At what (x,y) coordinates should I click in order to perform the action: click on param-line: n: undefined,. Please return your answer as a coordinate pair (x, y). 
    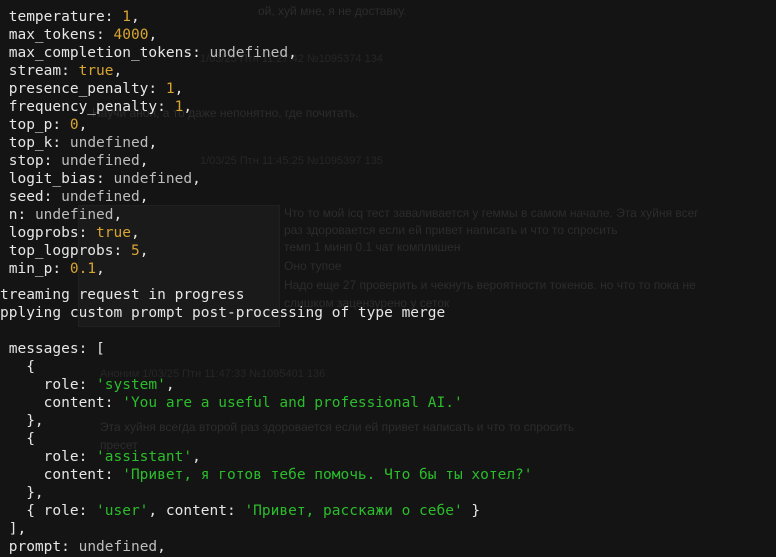
    Looking at the image, I should click on (65, 215).